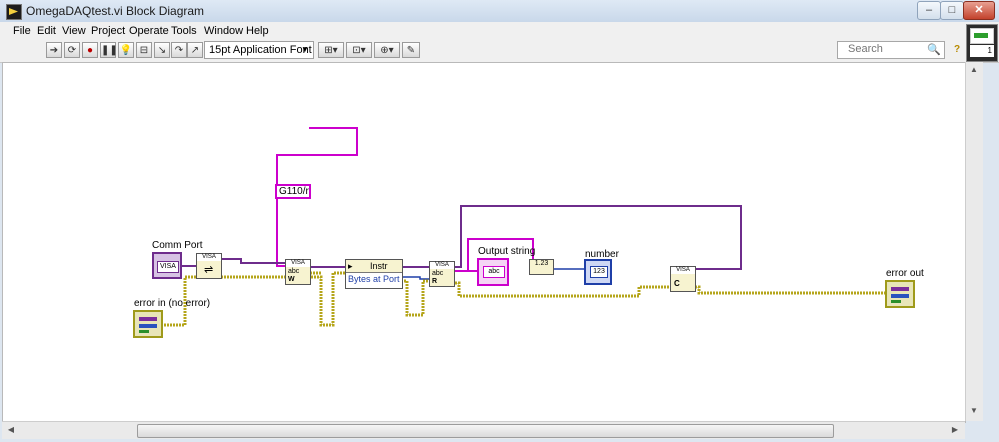 The image size is (999, 442). What do you see at coordinates (989, 50) in the screenshot?
I see `connector-index: 1` at bounding box center [989, 50].